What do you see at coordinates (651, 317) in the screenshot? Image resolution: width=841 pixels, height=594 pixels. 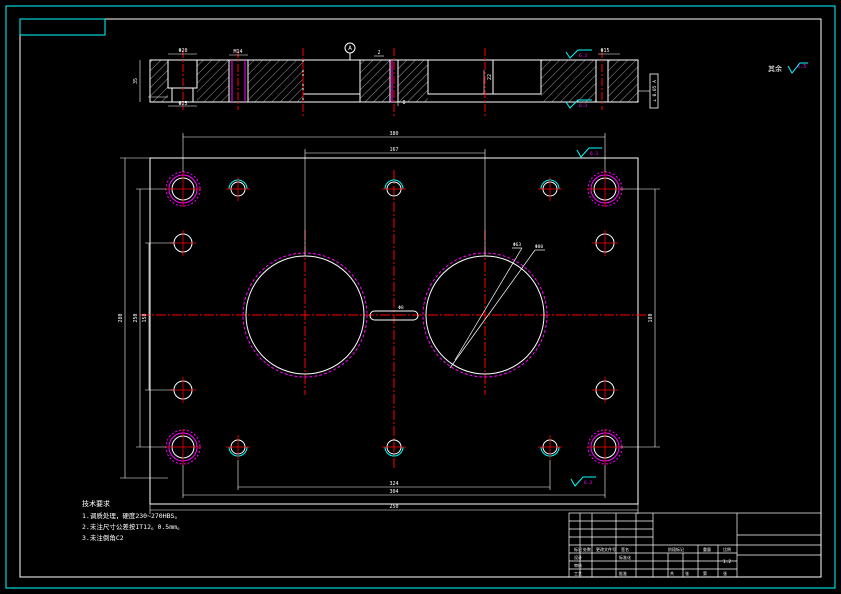 I see `dim-right: 180` at bounding box center [651, 317].